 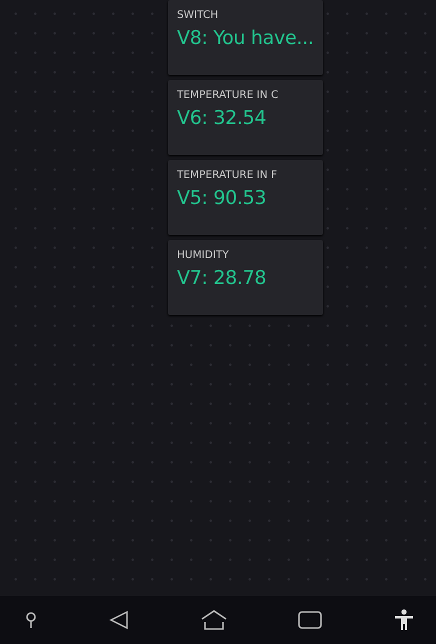 I want to click on pin-icon, so click(x=31, y=620).